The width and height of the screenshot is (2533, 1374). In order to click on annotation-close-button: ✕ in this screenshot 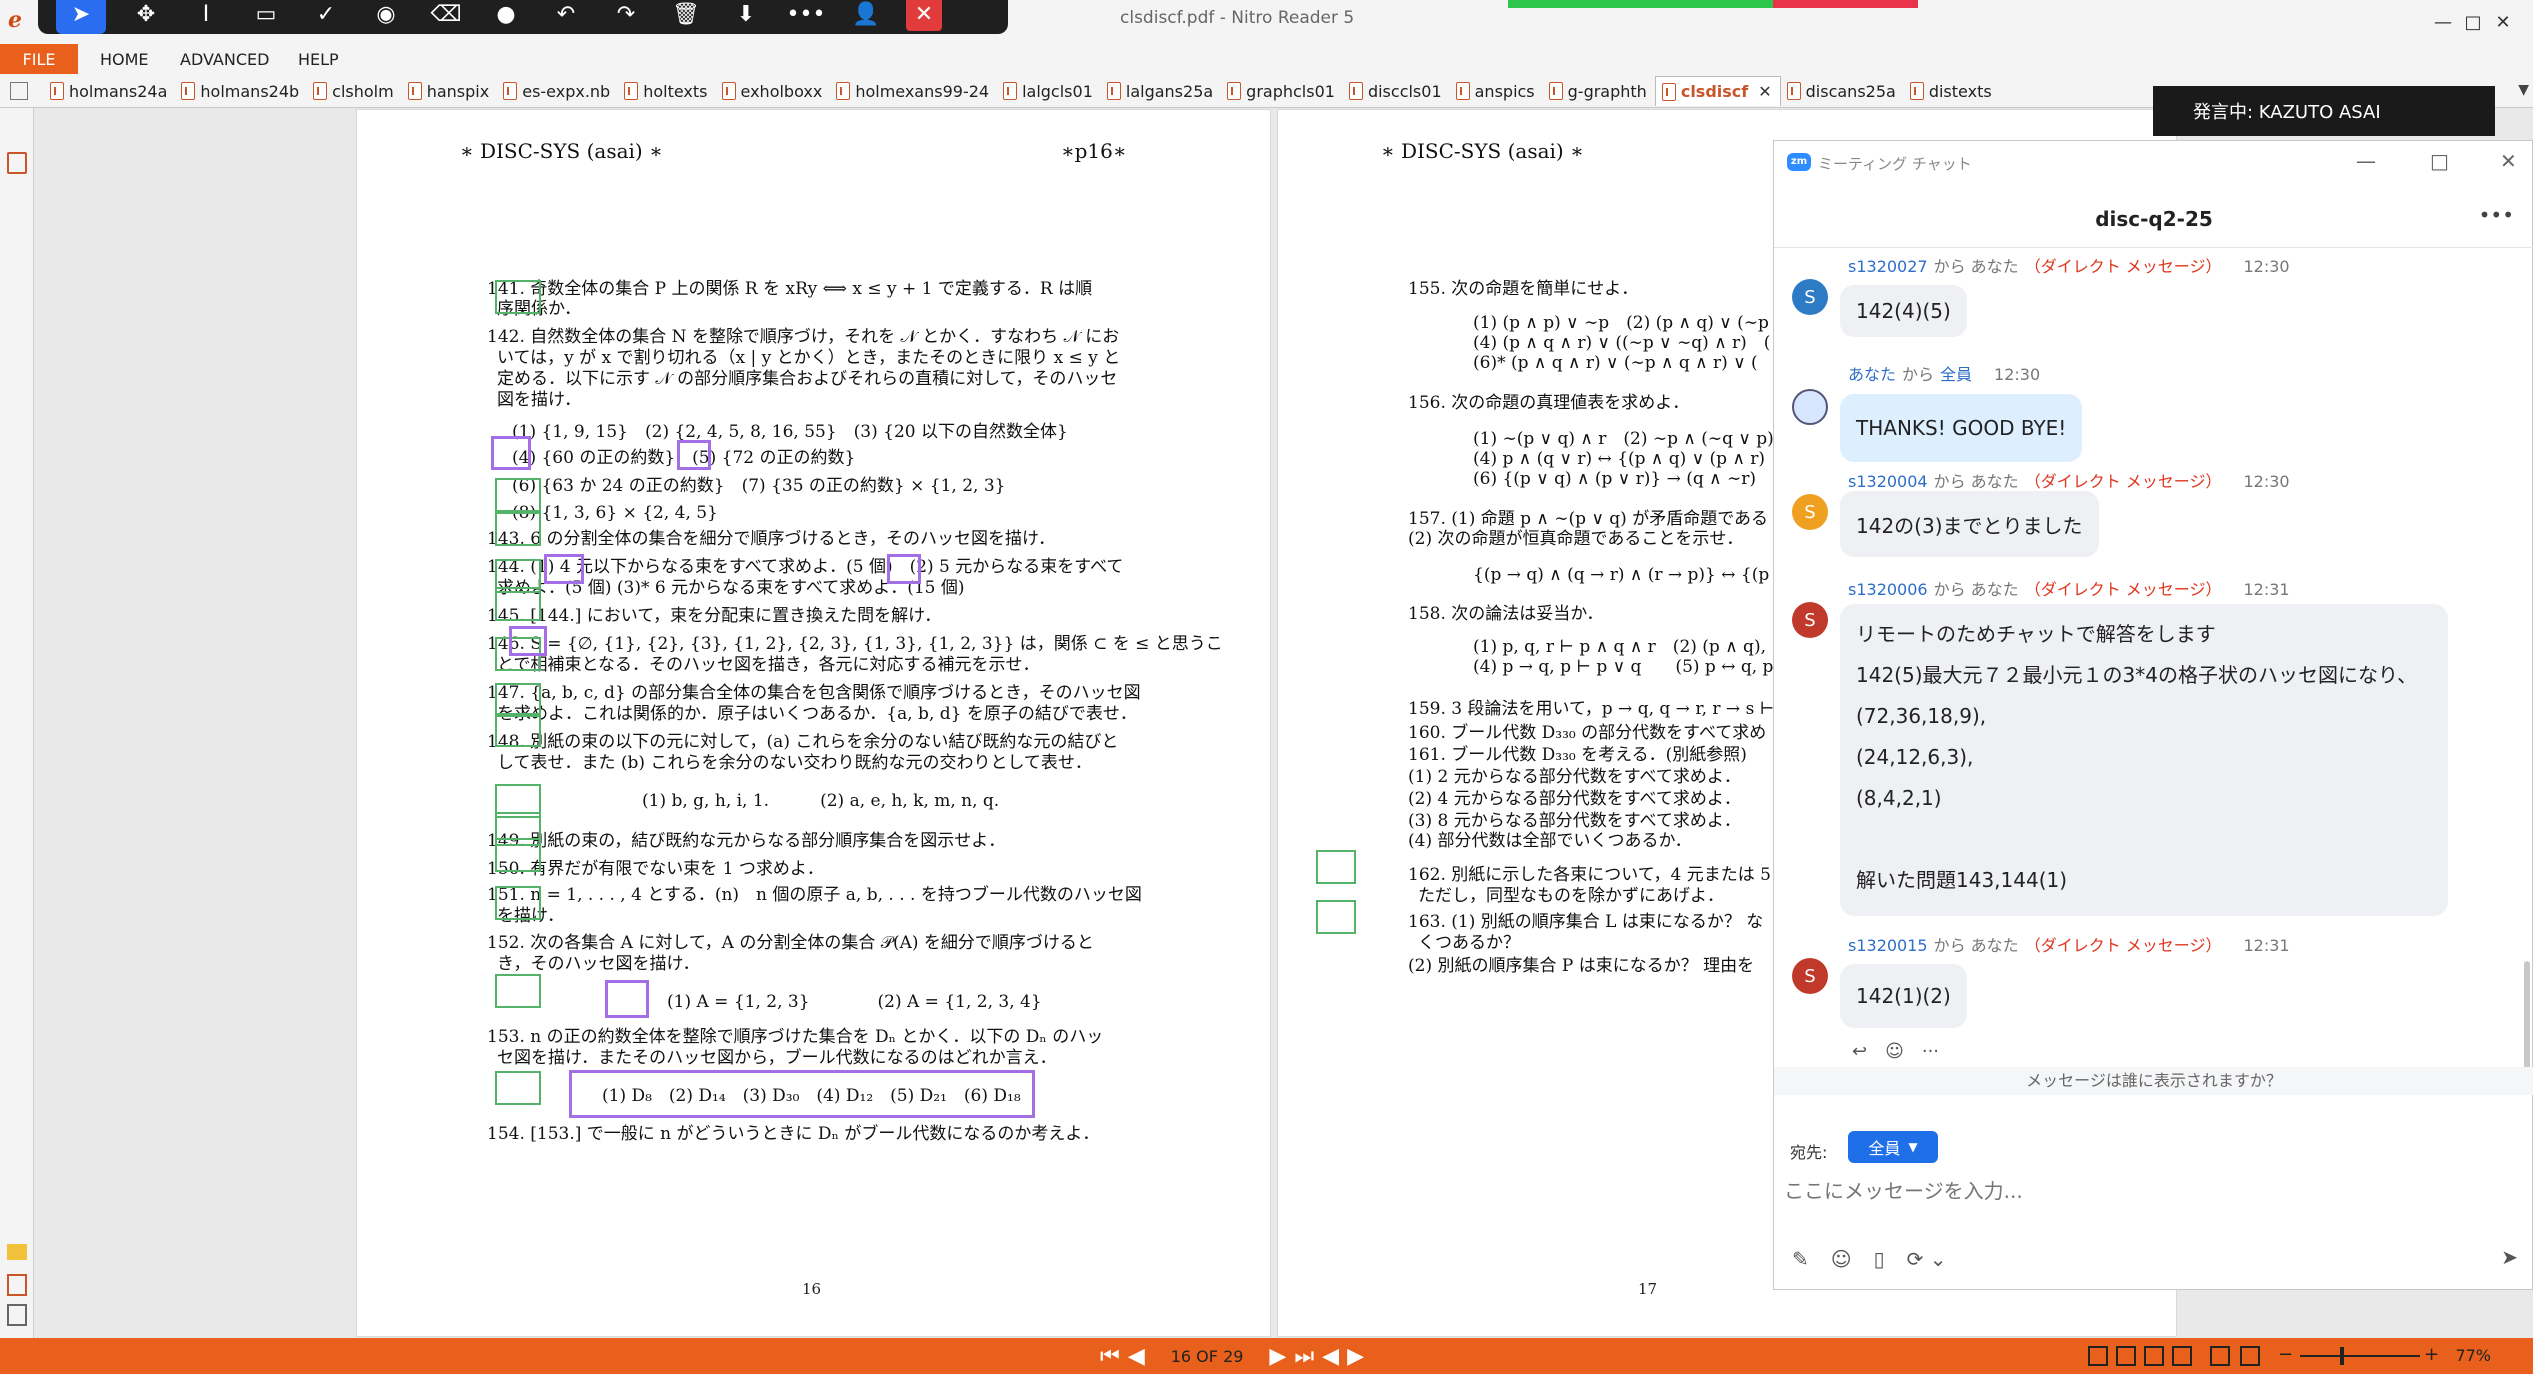, I will do `click(924, 15)`.